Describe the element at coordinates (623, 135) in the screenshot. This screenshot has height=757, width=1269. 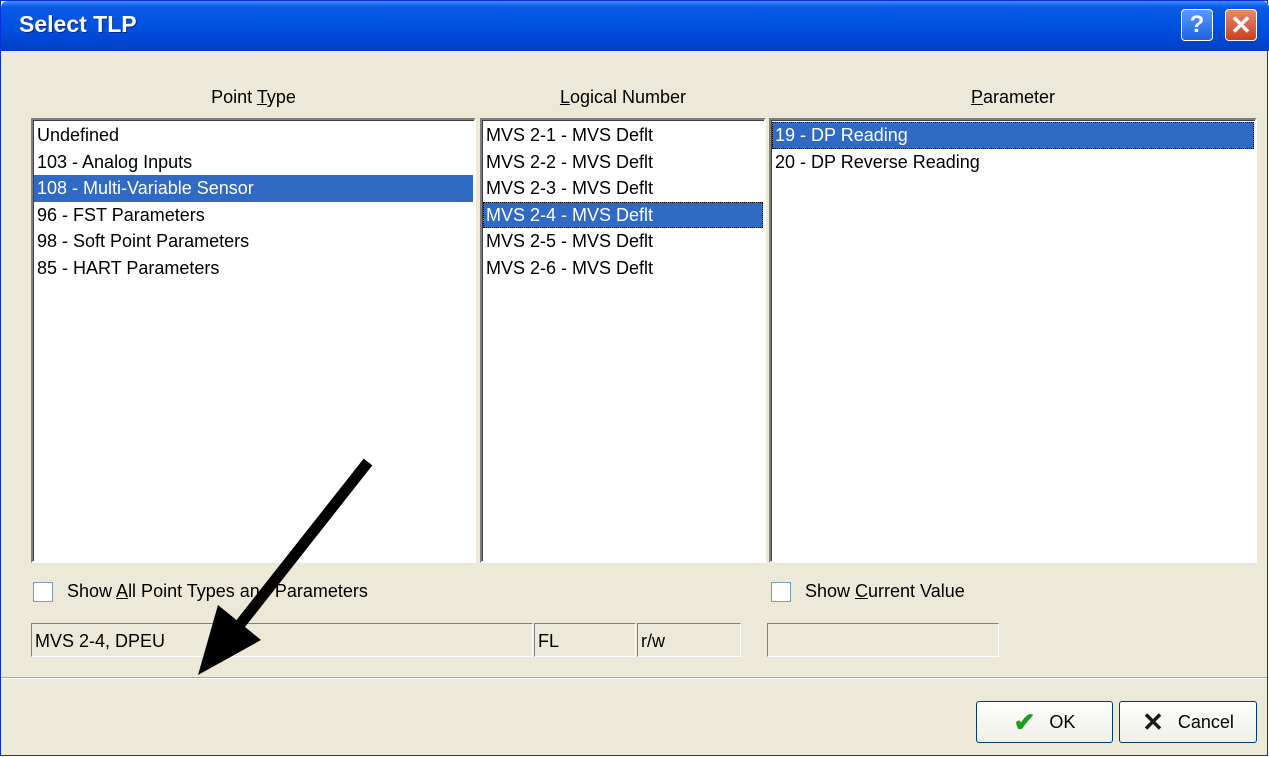
I see `list-item: MVS 2-1 - MVS Deflt` at that location.